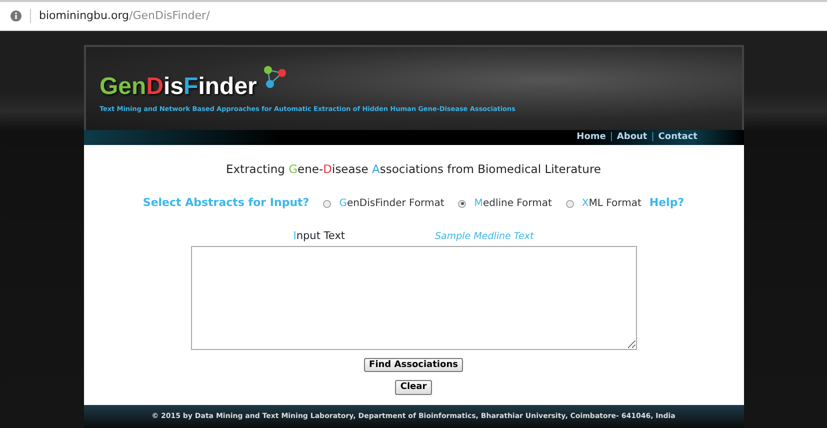 This screenshot has width=827, height=428. What do you see at coordinates (275, 78) in the screenshot?
I see `molecule-icon` at bounding box center [275, 78].